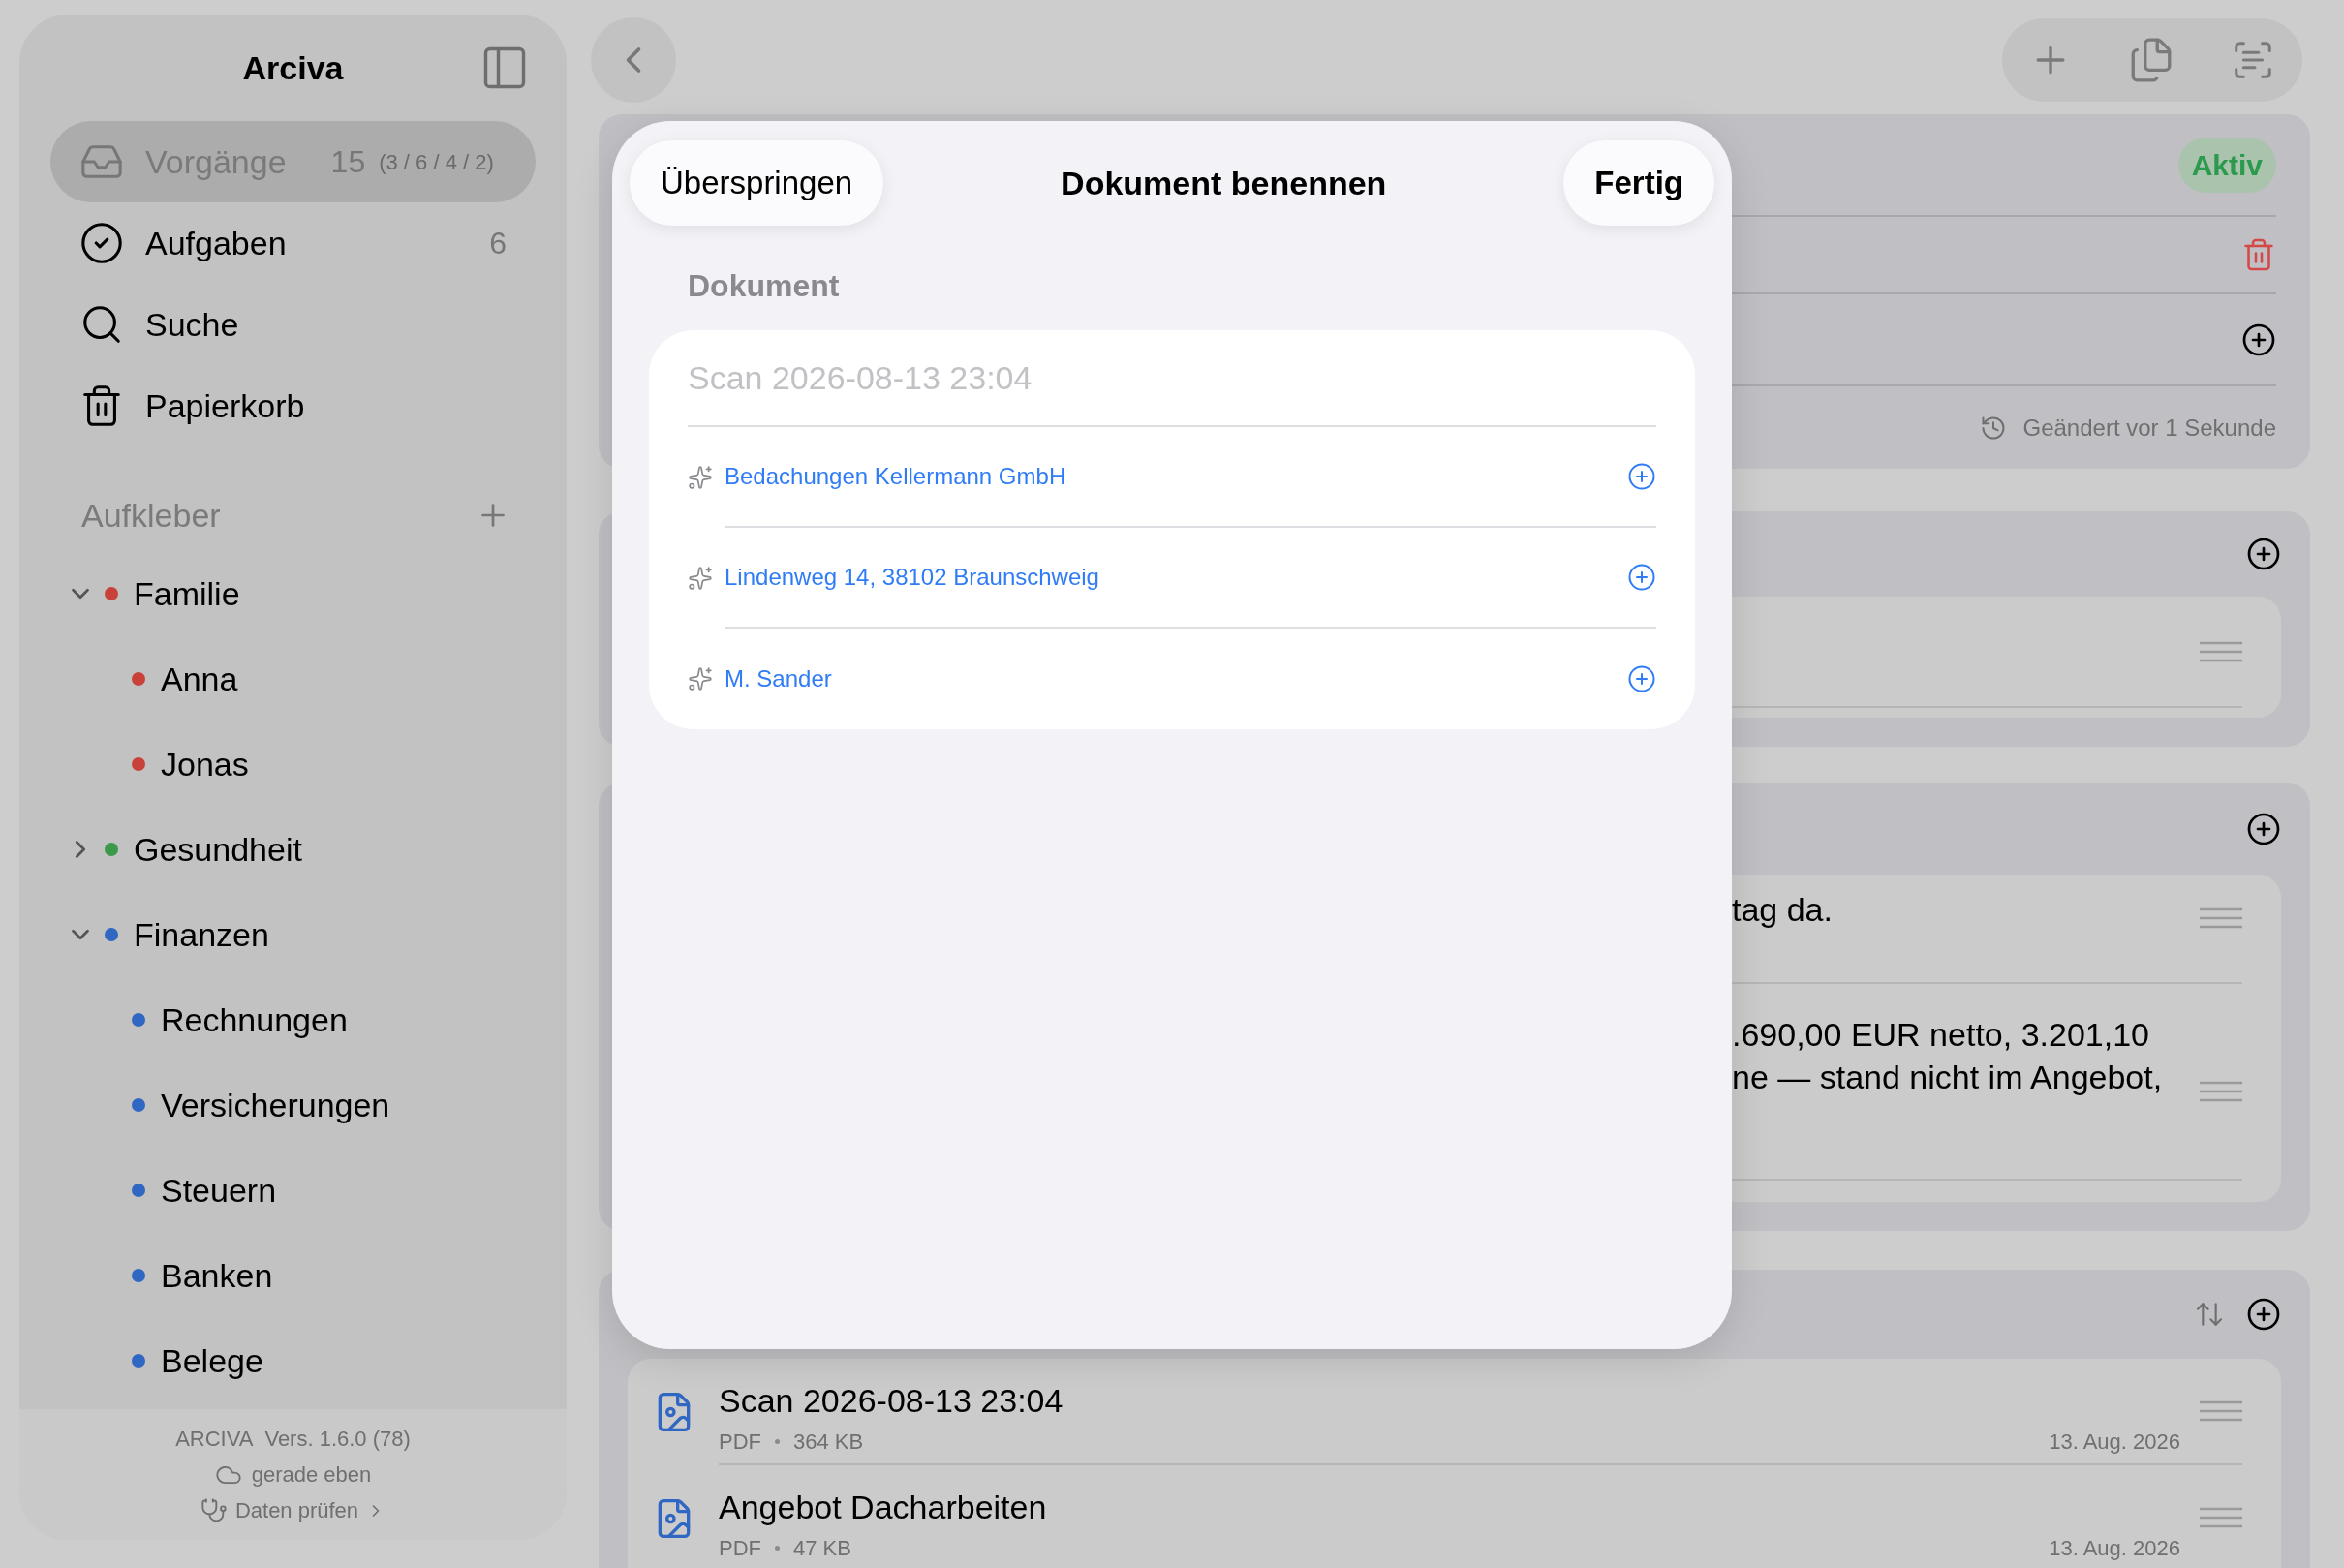 This screenshot has height=1568, width=2344. What do you see at coordinates (225, 405) in the screenshot?
I see `nav-label: Papierkorb` at bounding box center [225, 405].